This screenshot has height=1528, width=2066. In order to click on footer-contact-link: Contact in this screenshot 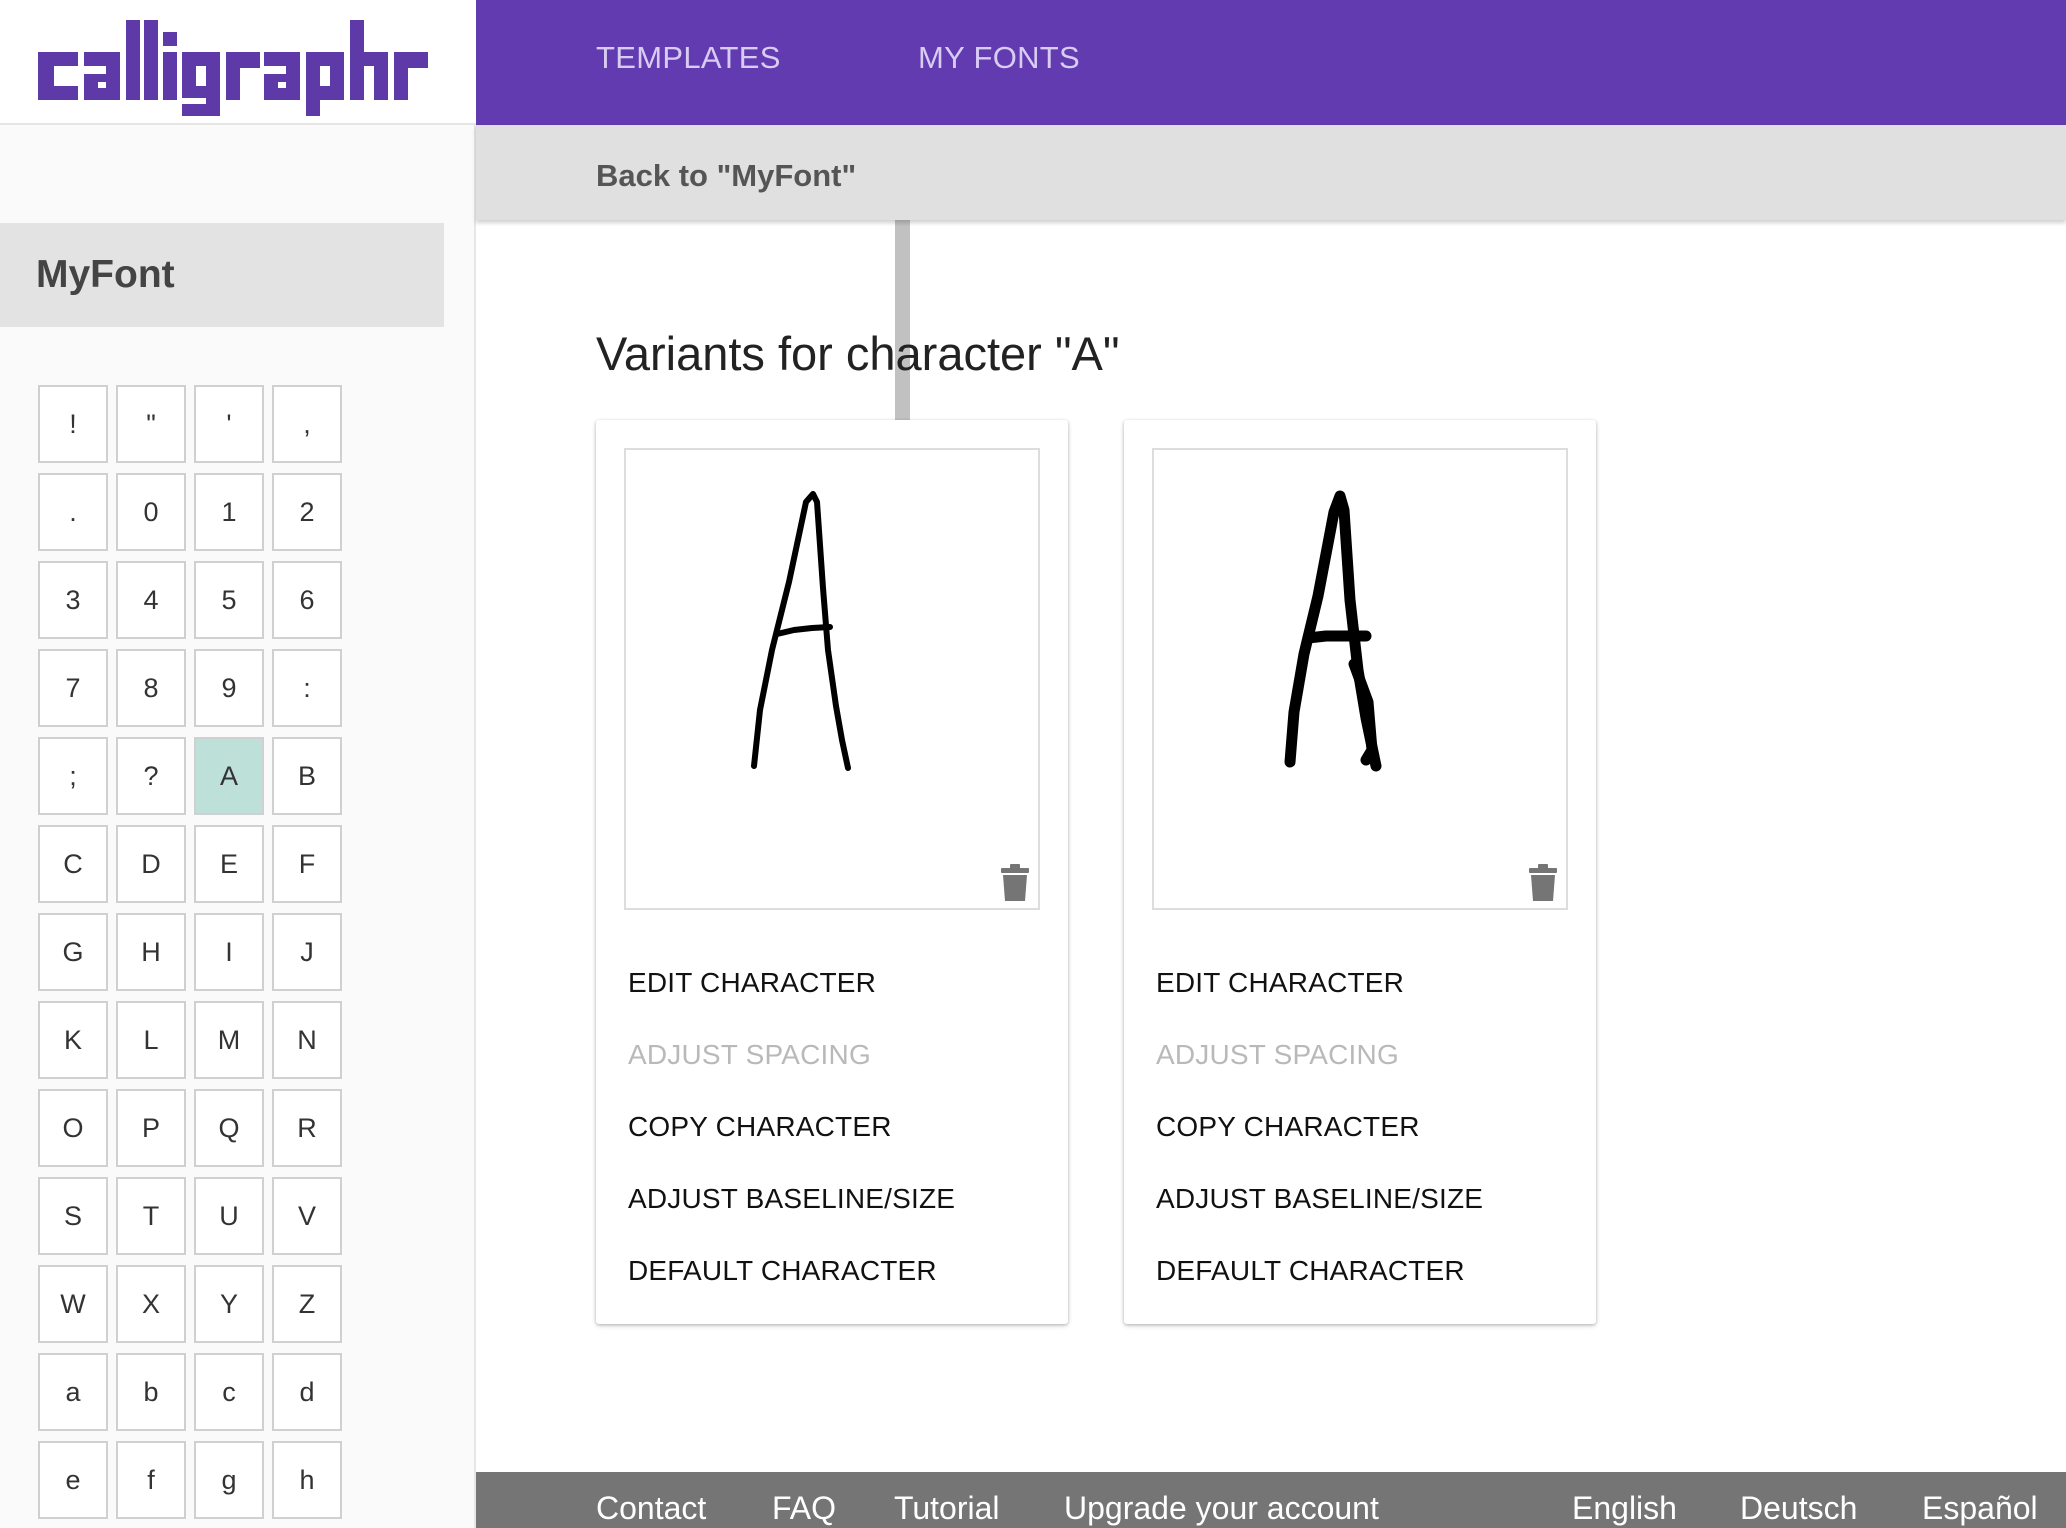, I will do `click(651, 1508)`.